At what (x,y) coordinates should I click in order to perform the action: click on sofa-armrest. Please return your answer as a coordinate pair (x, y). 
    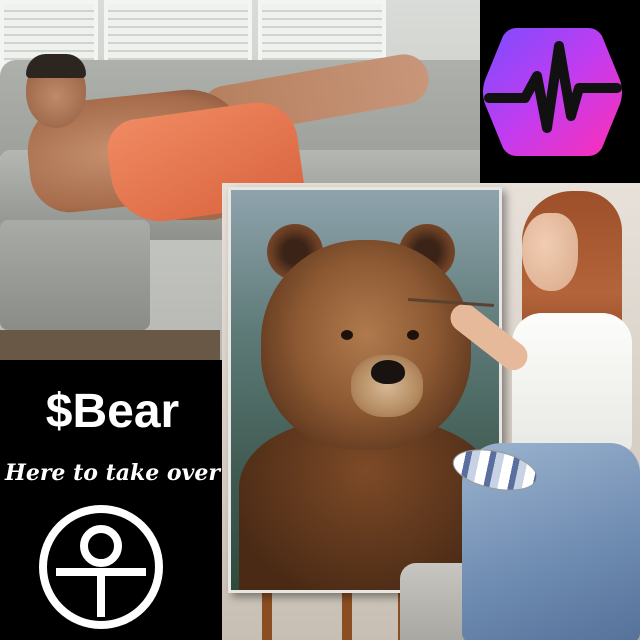
    Looking at the image, I should click on (75, 275).